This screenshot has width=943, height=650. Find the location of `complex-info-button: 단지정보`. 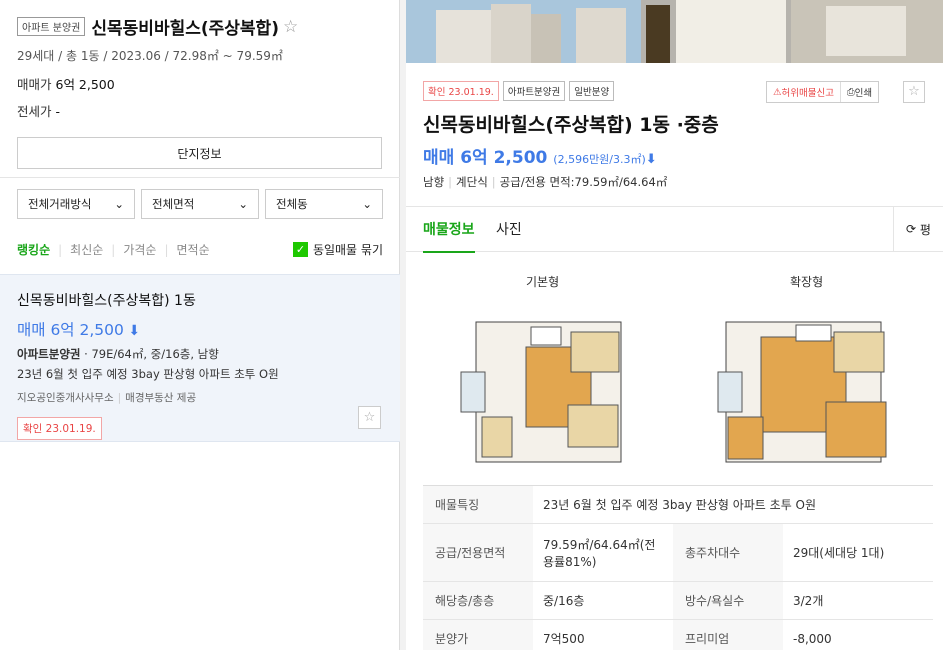

complex-info-button: 단지정보 is located at coordinates (199, 153).